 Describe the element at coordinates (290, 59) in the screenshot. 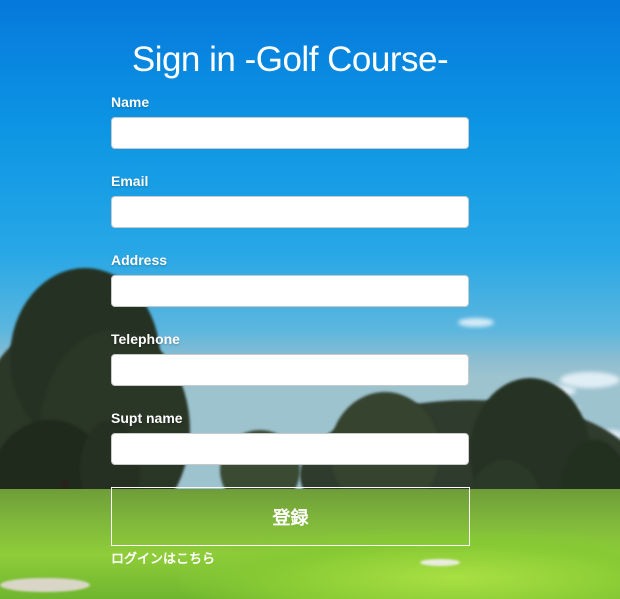

I see `page-title: Sign in -Golf Course-` at that location.